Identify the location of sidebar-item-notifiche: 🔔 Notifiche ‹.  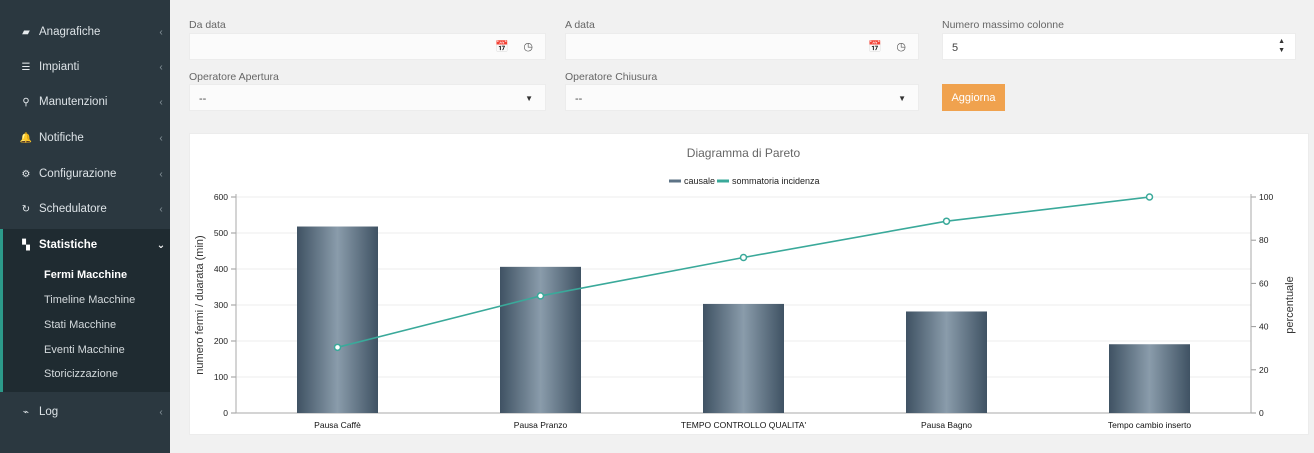
(85, 138).